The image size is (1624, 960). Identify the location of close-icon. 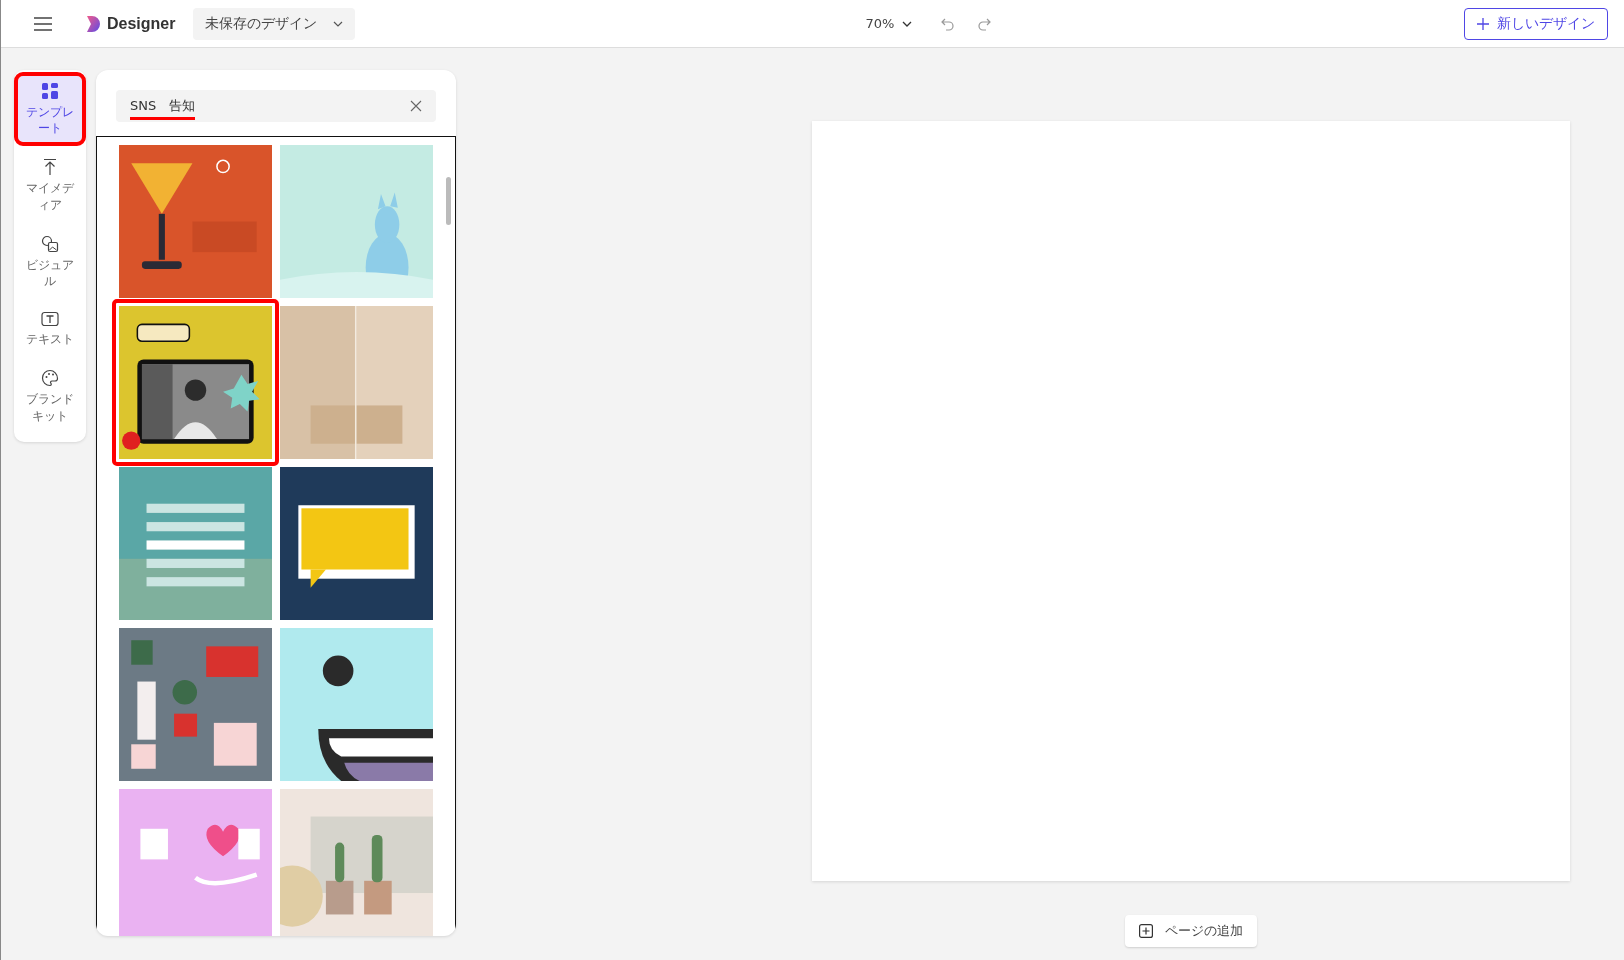
(416, 106).